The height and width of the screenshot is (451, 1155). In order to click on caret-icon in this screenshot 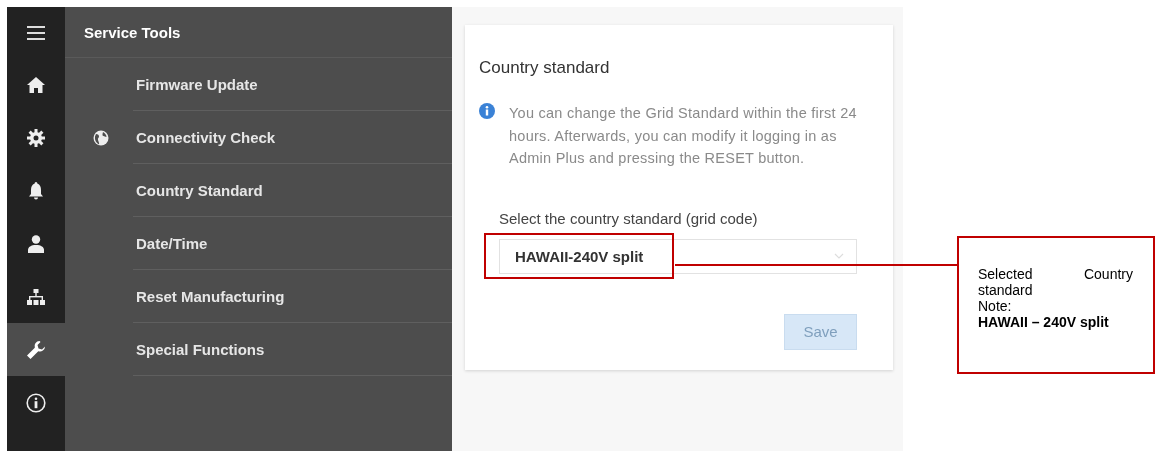, I will do `click(839, 256)`.